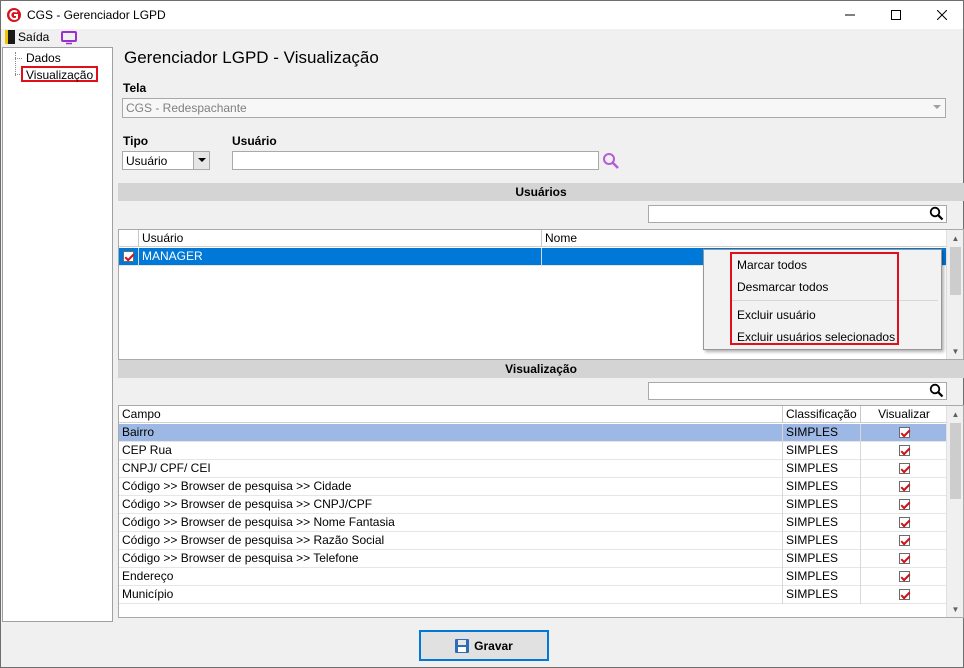  Describe the element at coordinates (340, 238) in the screenshot. I see `column-header-usuario: Usuário` at that location.